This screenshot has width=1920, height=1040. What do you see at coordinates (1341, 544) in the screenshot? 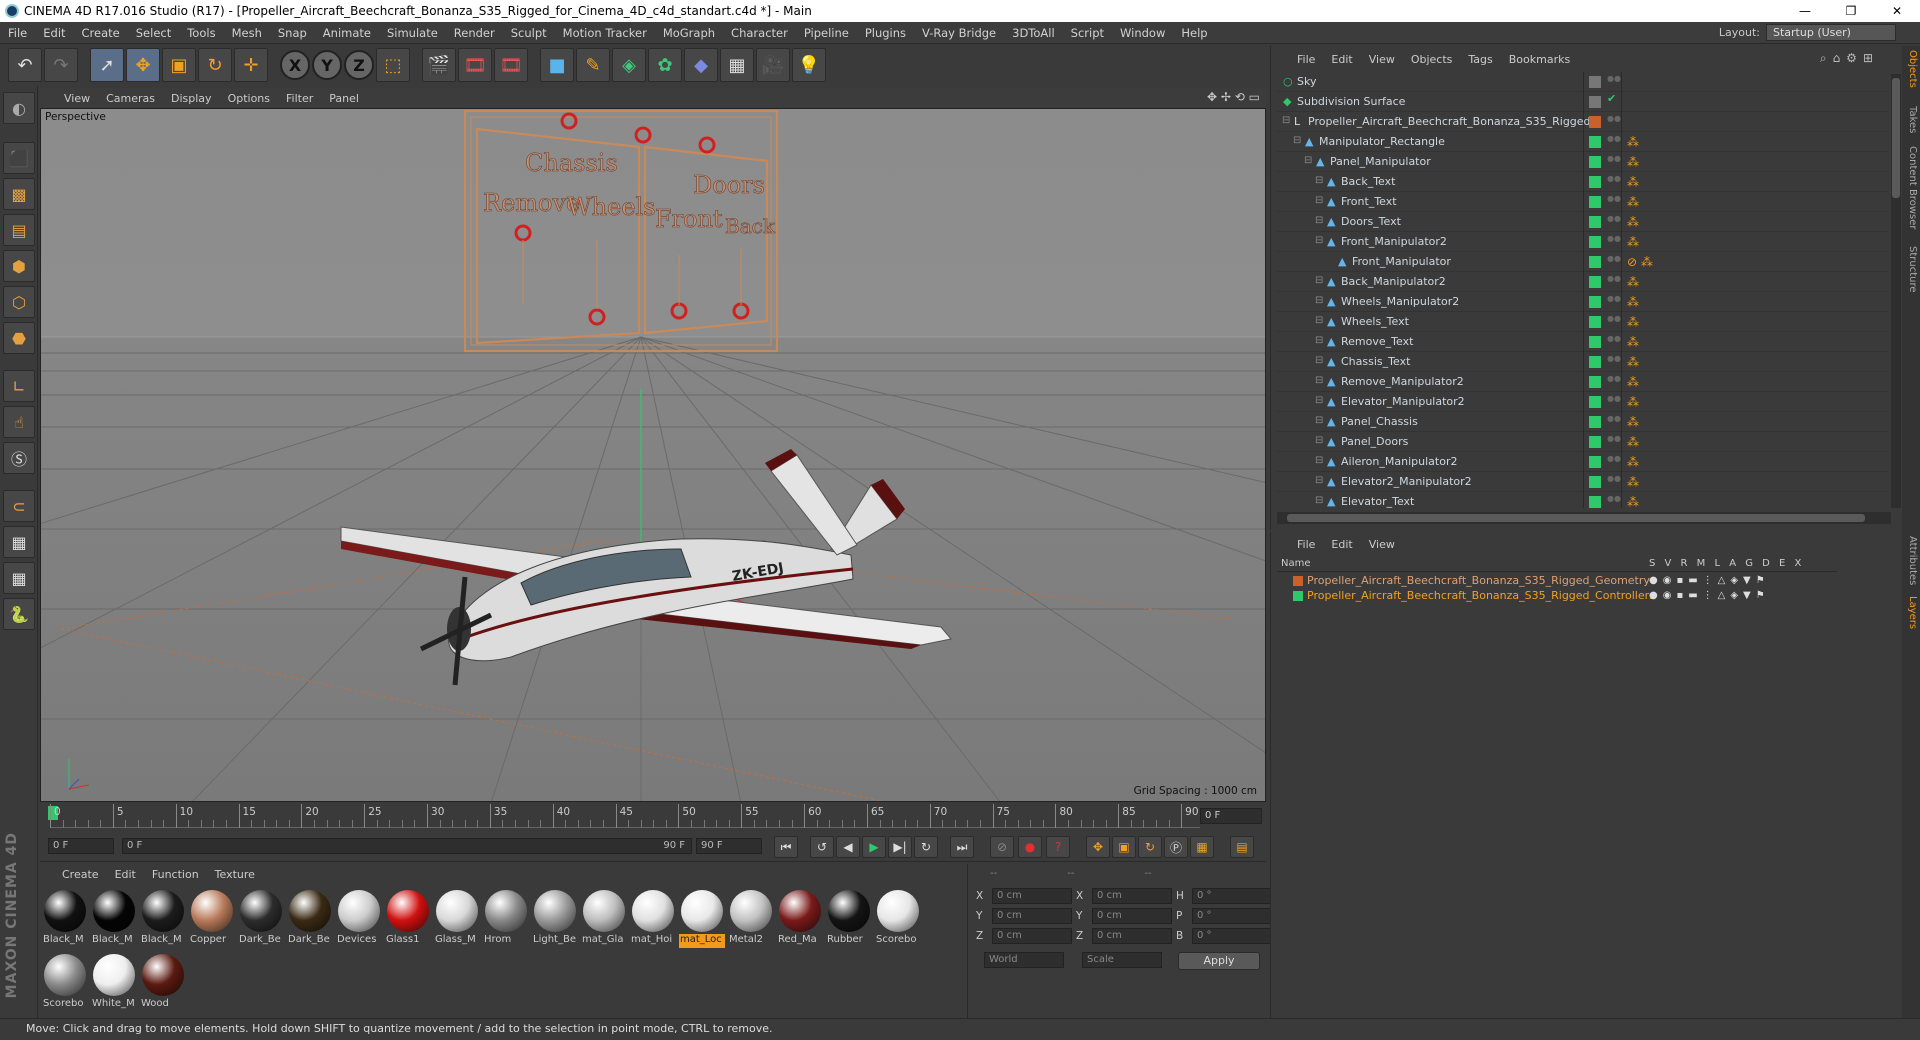
I see `layer-menu-edit: Edit` at bounding box center [1341, 544].